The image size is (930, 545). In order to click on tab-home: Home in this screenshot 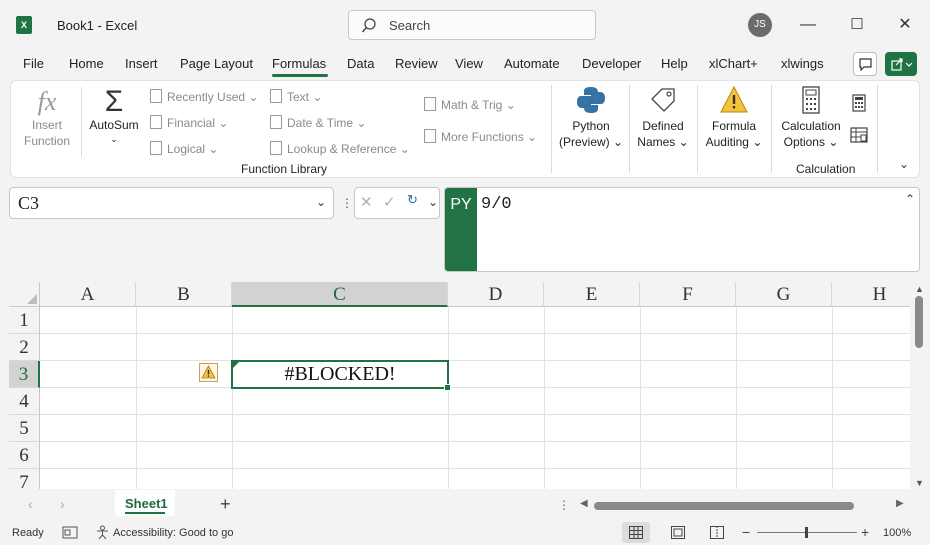, I will do `click(86, 65)`.